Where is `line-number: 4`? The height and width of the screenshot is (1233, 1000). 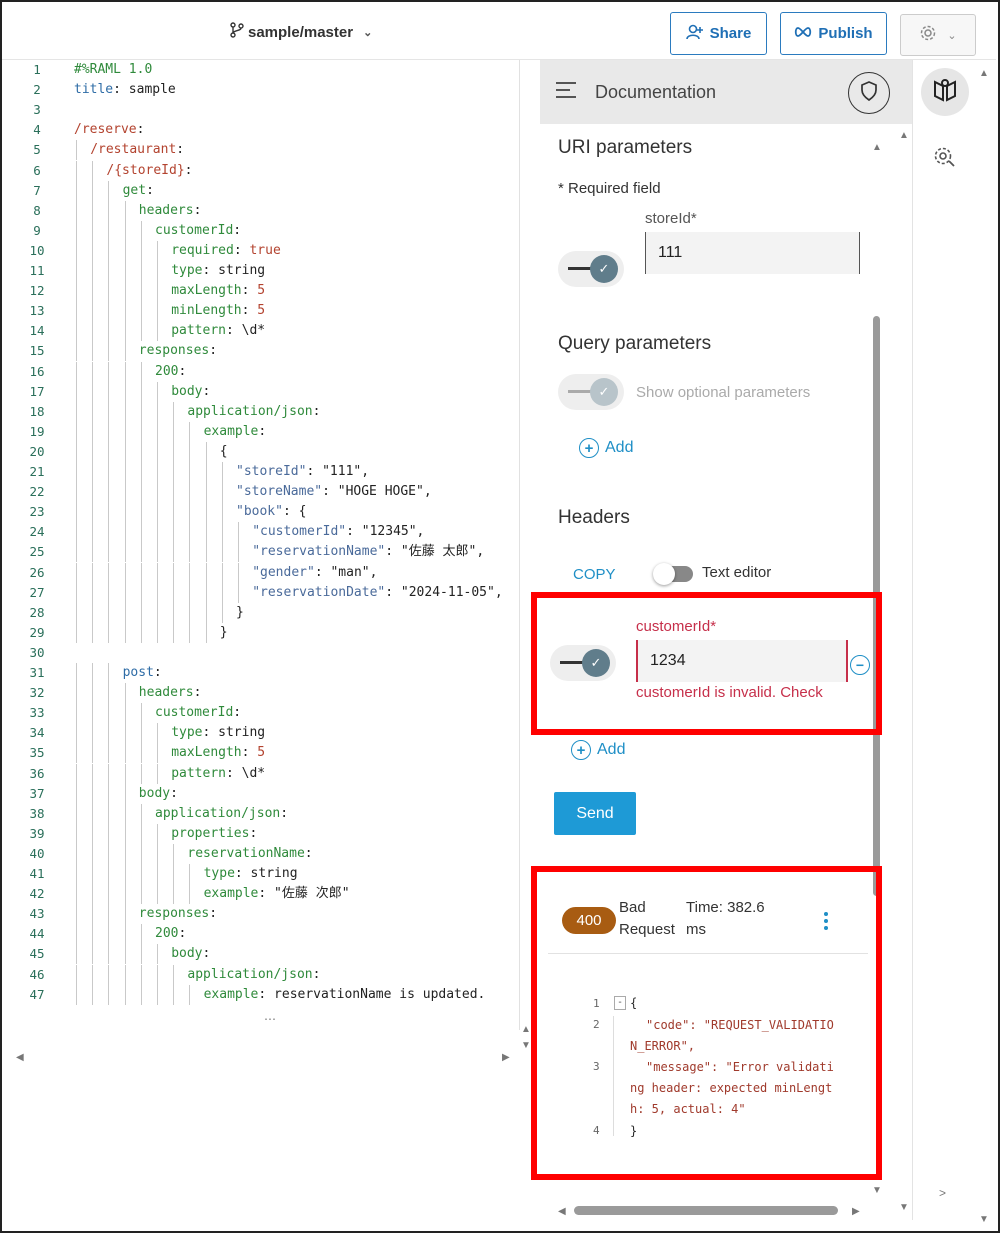 line-number: 4 is located at coordinates (37, 130).